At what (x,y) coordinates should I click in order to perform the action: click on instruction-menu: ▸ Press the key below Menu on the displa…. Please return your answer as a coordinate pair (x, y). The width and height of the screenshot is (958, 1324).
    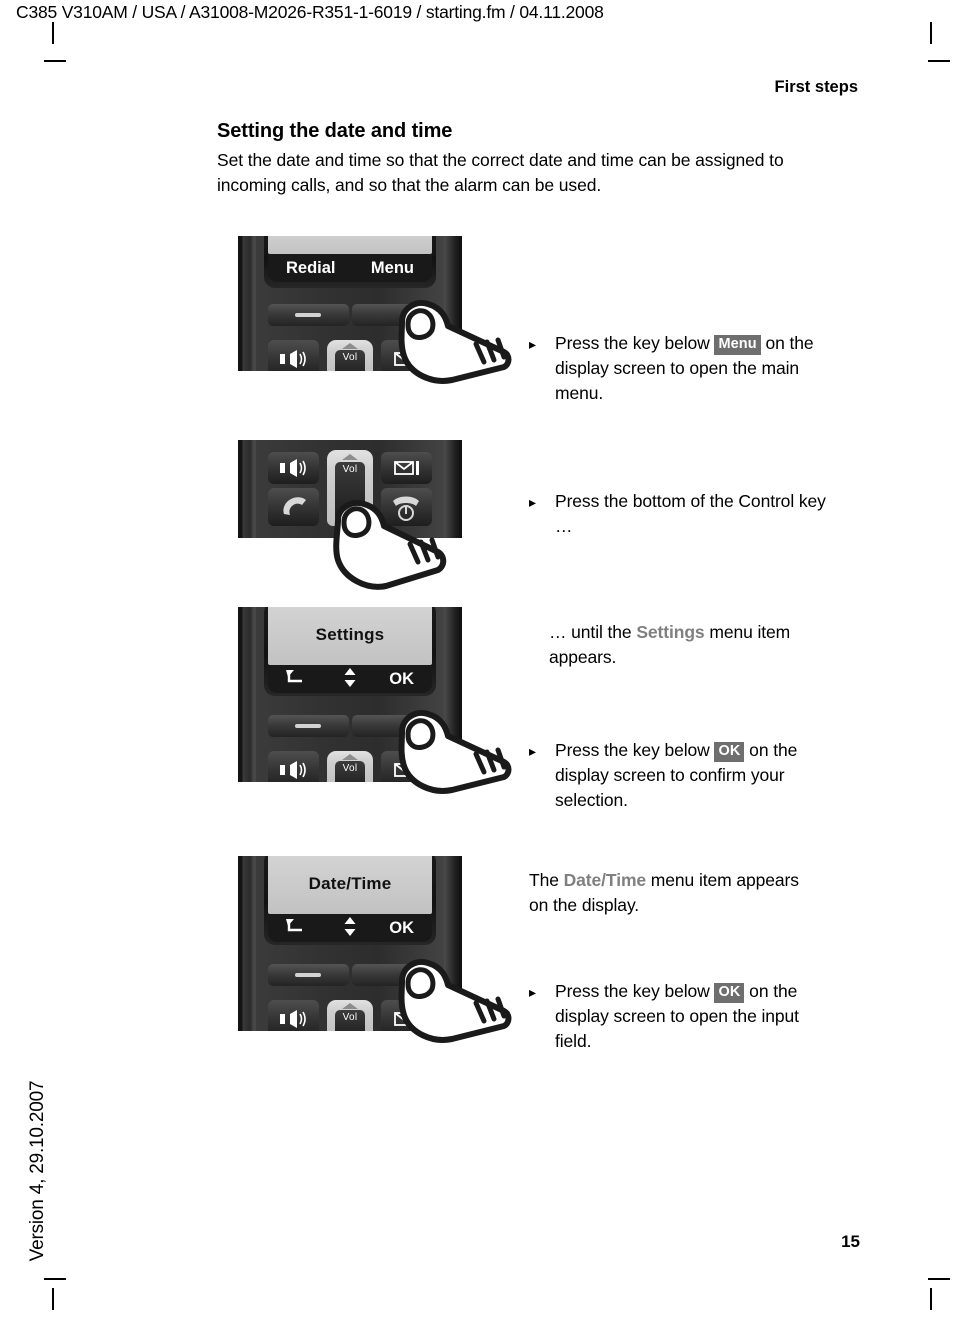
    Looking at the image, I should click on (679, 368).